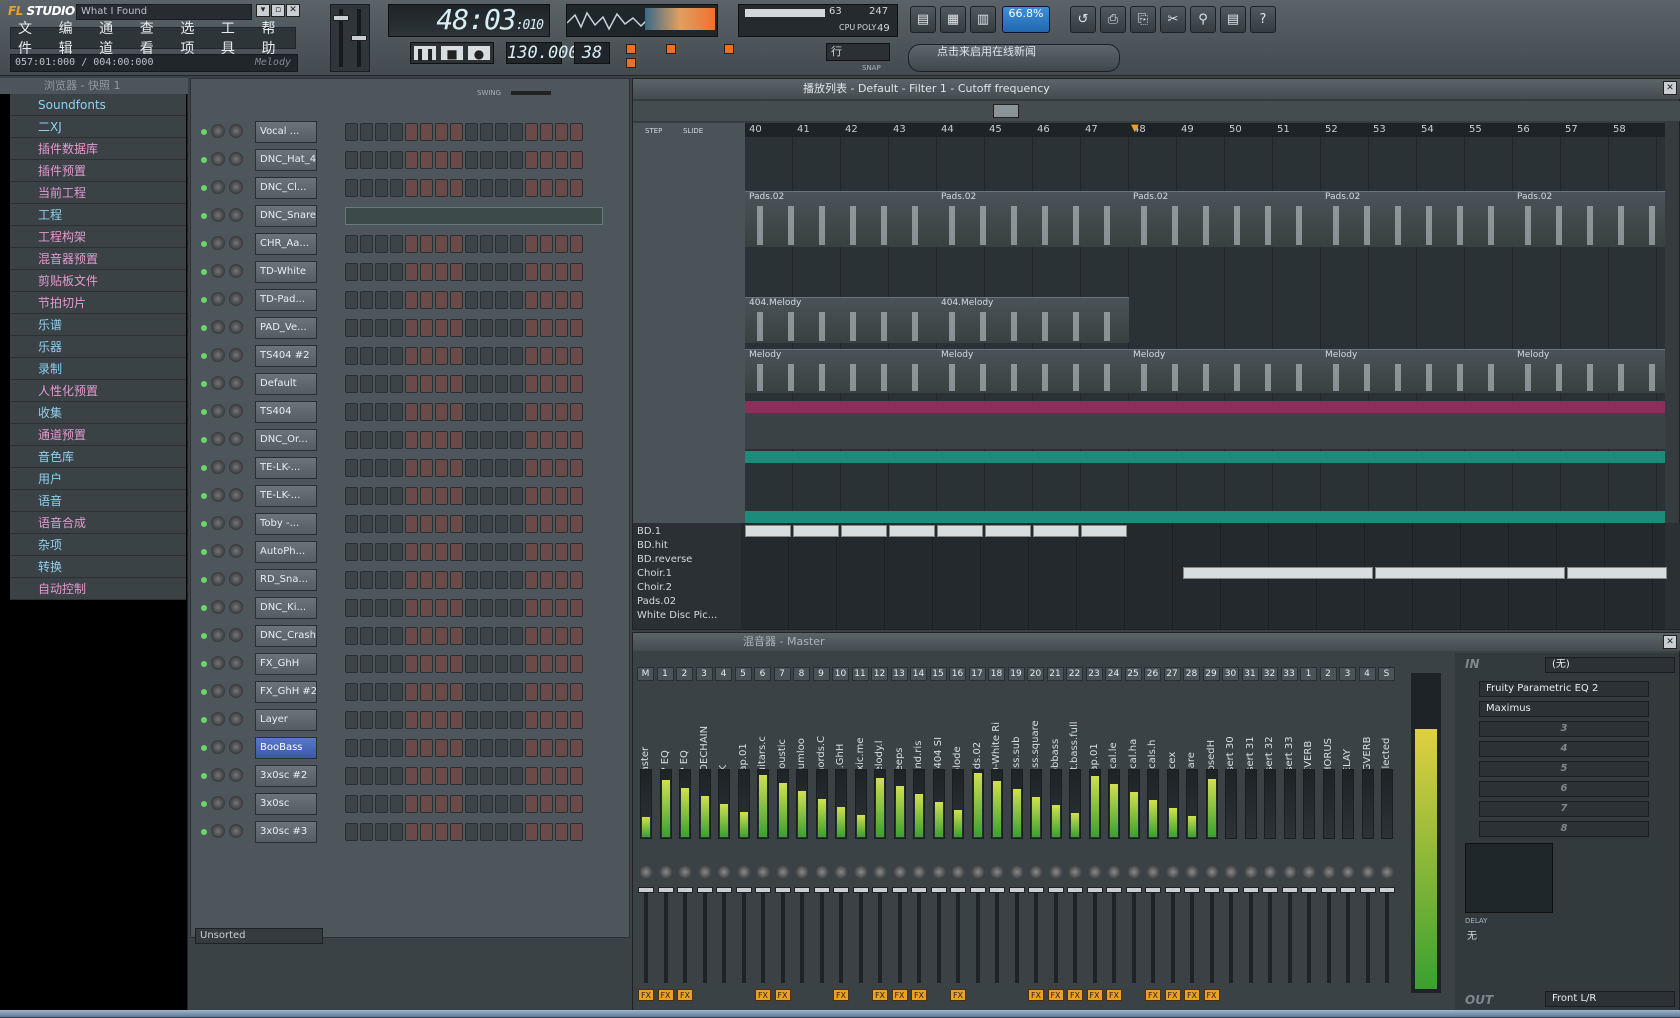 Image resolution: width=1680 pixels, height=1018 pixels. What do you see at coordinates (259, 936) in the screenshot?
I see `channel-filter-dropdown: Unsorted` at bounding box center [259, 936].